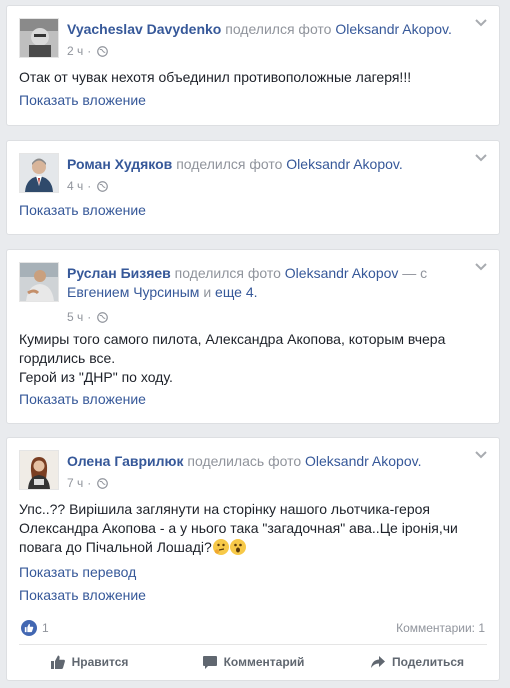 The image size is (510, 688). Describe the element at coordinates (75, 186) in the screenshot. I see `post-time: 4 ч` at that location.